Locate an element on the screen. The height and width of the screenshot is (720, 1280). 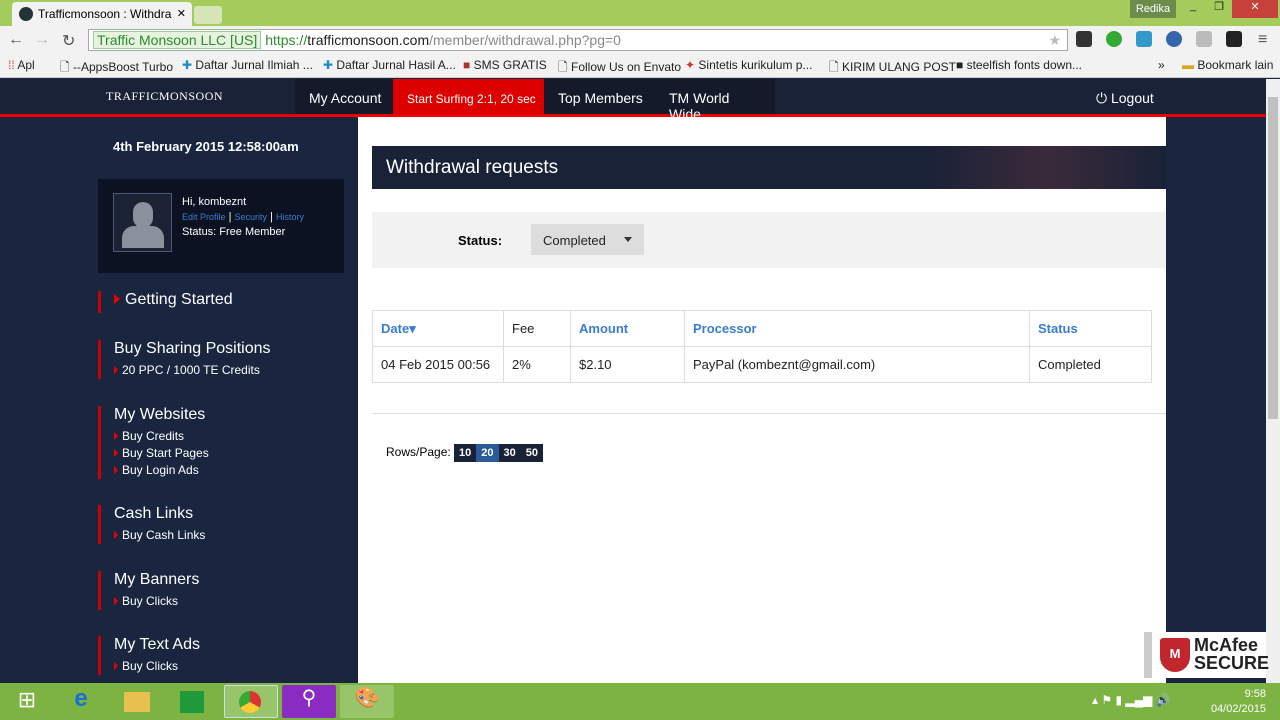
paint-icon: 🎨 is located at coordinates (367, 701).